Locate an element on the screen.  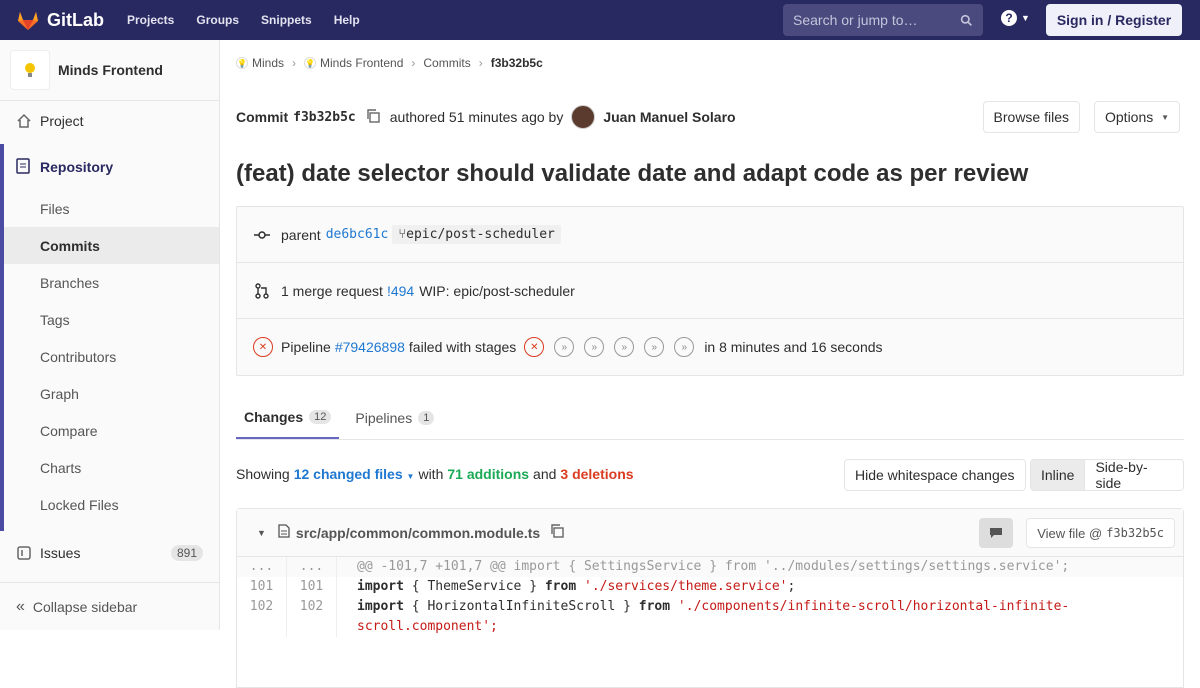
breadcrumb-label: Minds Frontend is located at coordinates (362, 63).